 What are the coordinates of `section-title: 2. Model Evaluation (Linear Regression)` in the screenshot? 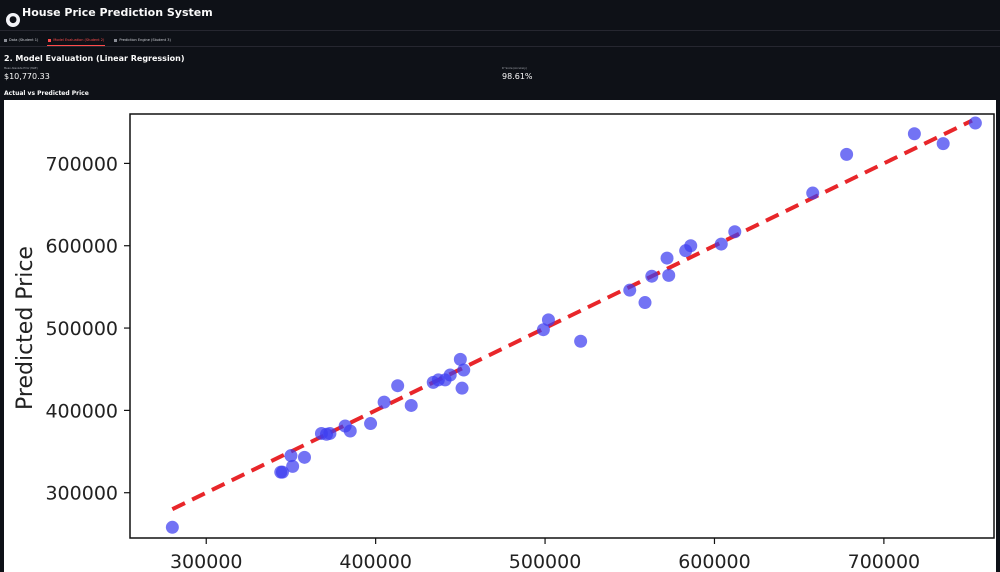 It's located at (94, 58).